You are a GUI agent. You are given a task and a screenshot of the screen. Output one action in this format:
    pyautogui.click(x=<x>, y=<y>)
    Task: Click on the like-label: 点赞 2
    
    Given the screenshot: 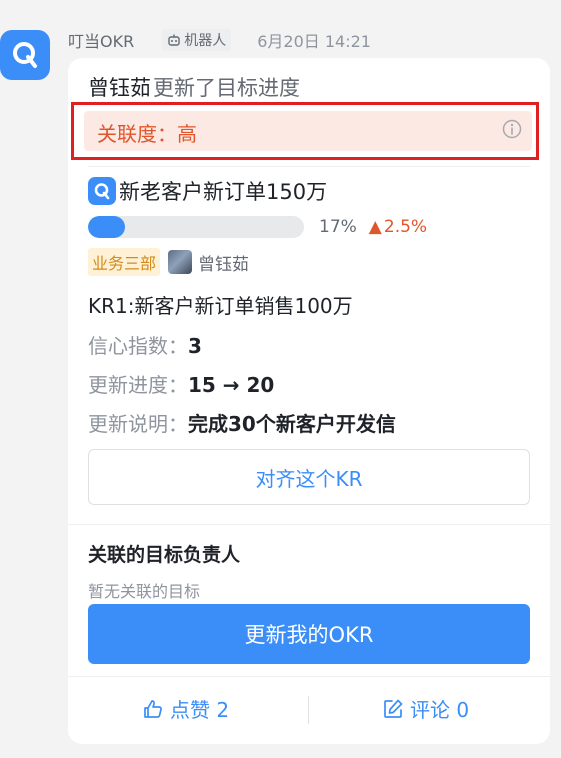 What is the action you would take?
    pyautogui.click(x=200, y=710)
    